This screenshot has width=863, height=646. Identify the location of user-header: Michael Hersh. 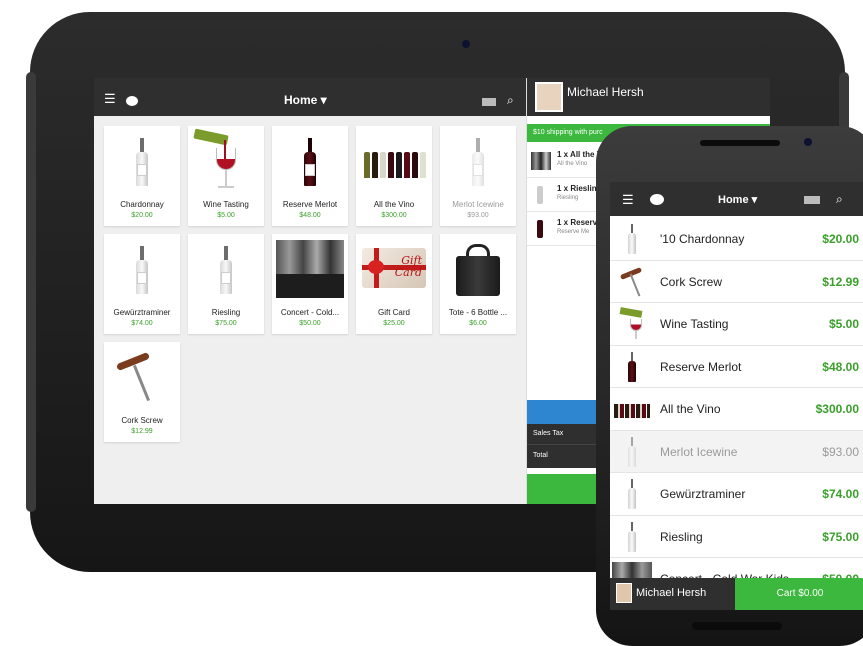
(648, 97).